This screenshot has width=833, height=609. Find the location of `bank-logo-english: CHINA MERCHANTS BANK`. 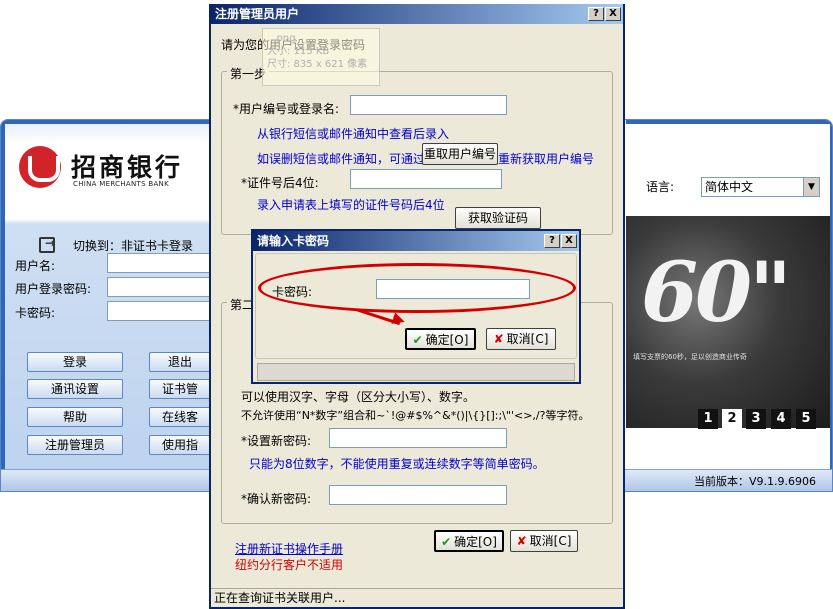

bank-logo-english: CHINA MERCHANTS BANK is located at coordinates (121, 184).